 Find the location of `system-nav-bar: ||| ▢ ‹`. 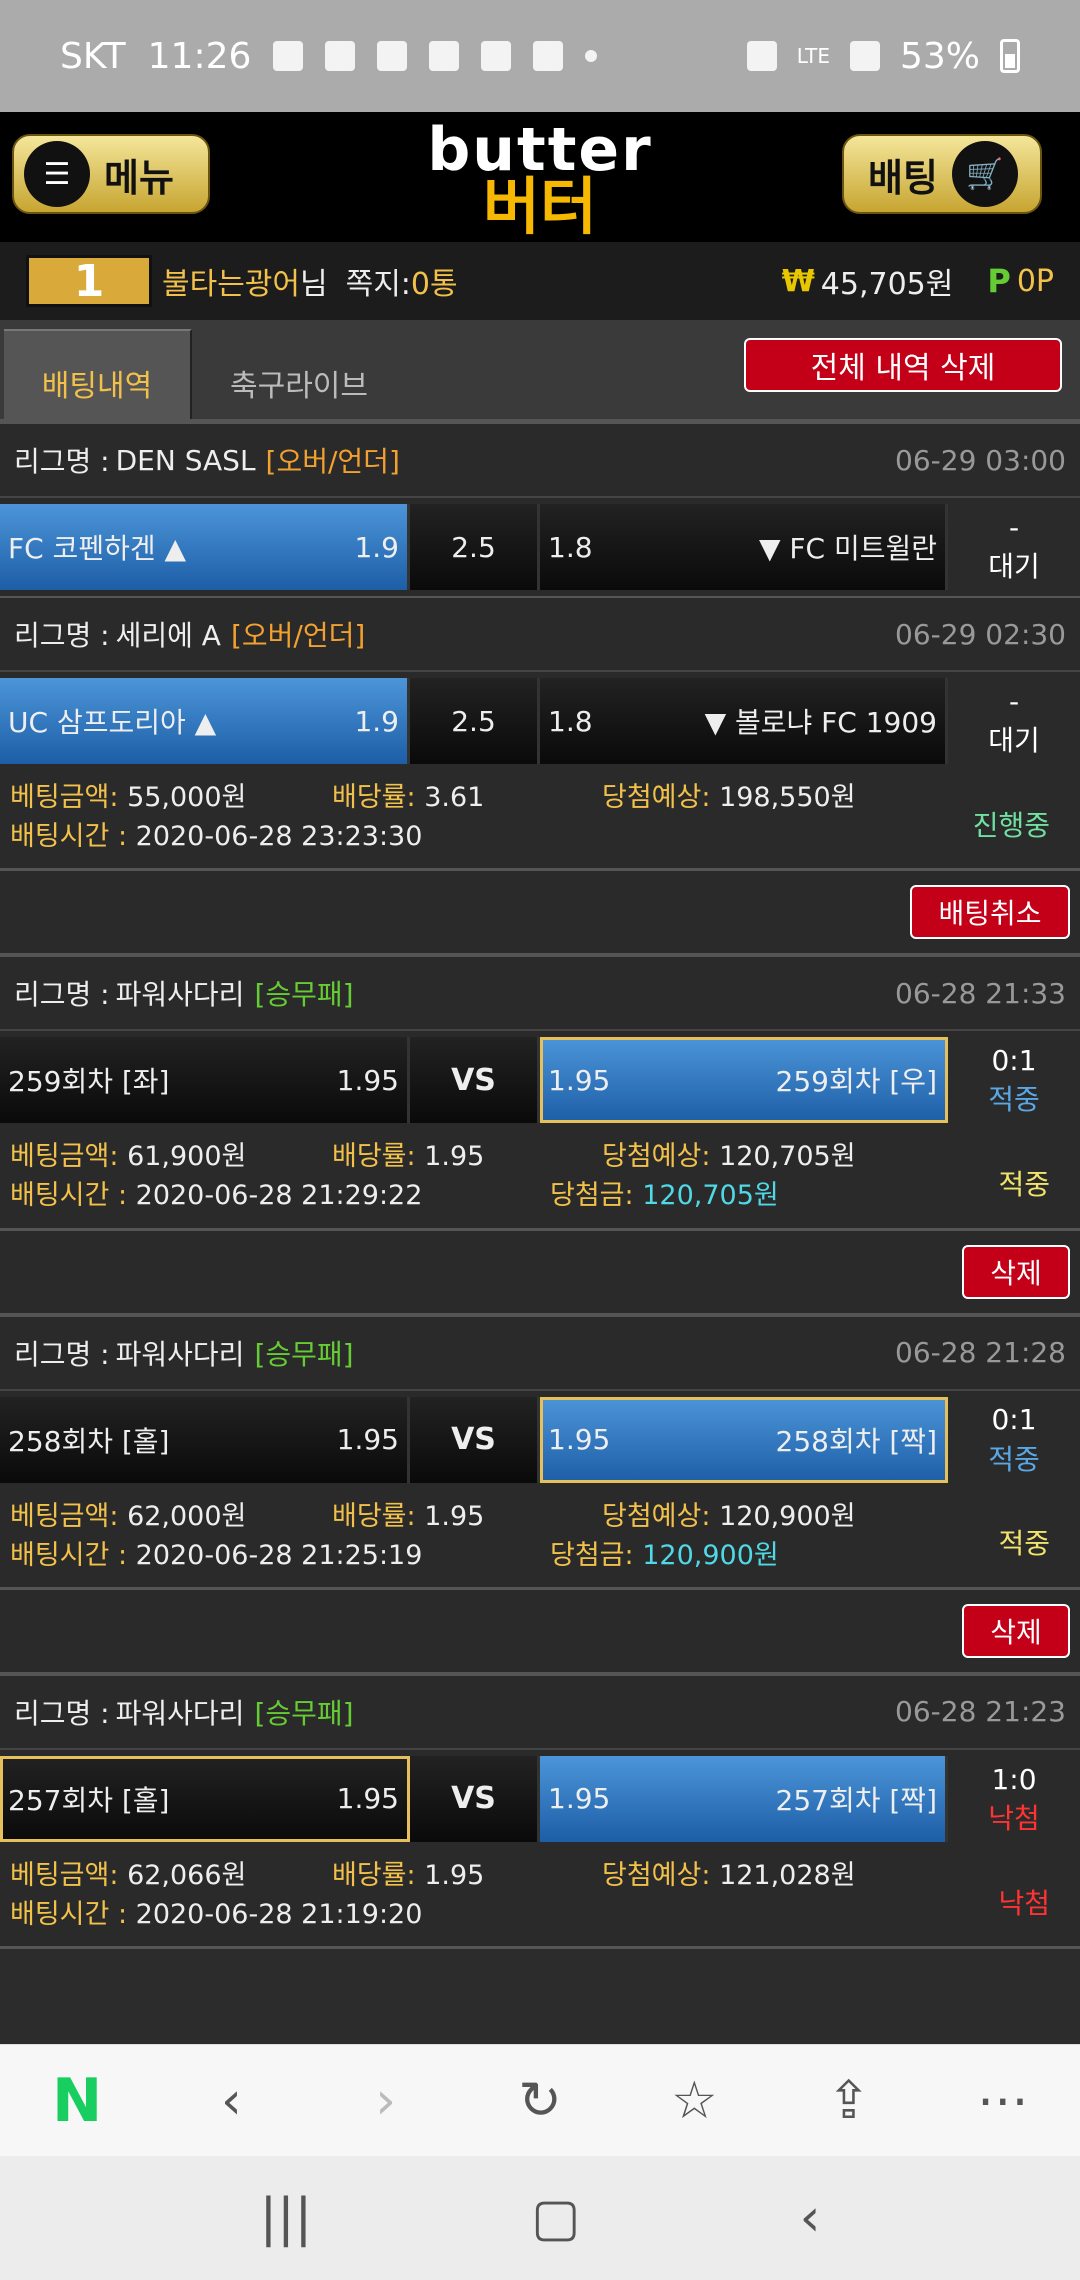

system-nav-bar: ||| ▢ ‹ is located at coordinates (540, 2218).